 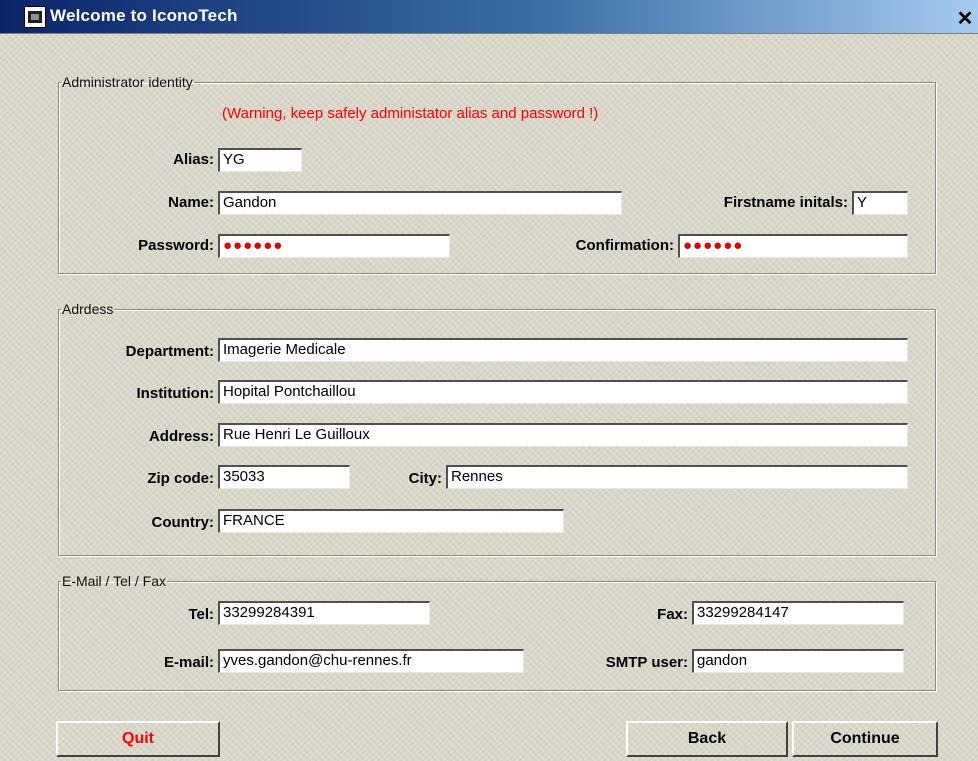 I want to click on city-label: City:, so click(x=425, y=478).